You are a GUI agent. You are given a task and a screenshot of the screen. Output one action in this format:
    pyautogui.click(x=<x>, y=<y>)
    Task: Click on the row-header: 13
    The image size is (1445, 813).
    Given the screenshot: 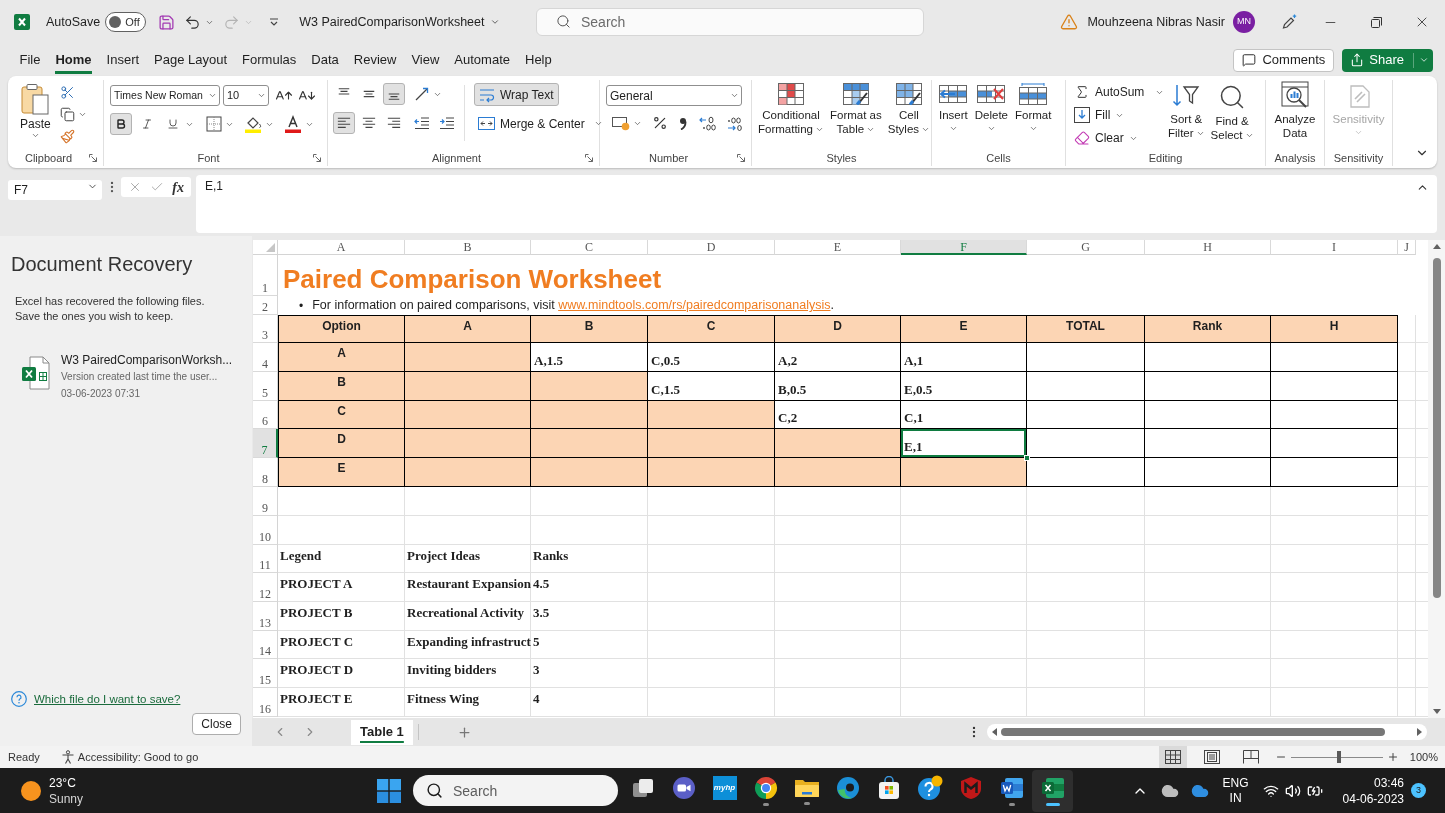 What is the action you would take?
    pyautogui.click(x=265, y=616)
    